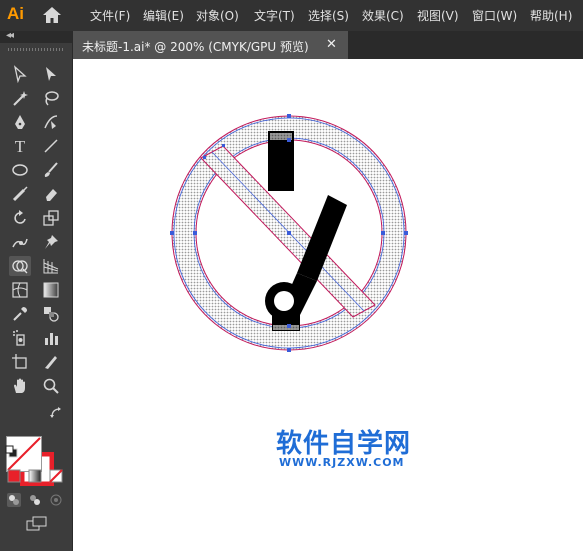 The image size is (583, 551). Describe the element at coordinates (438, 15) in the screenshot. I see `menu-view: 视图(V)` at that location.